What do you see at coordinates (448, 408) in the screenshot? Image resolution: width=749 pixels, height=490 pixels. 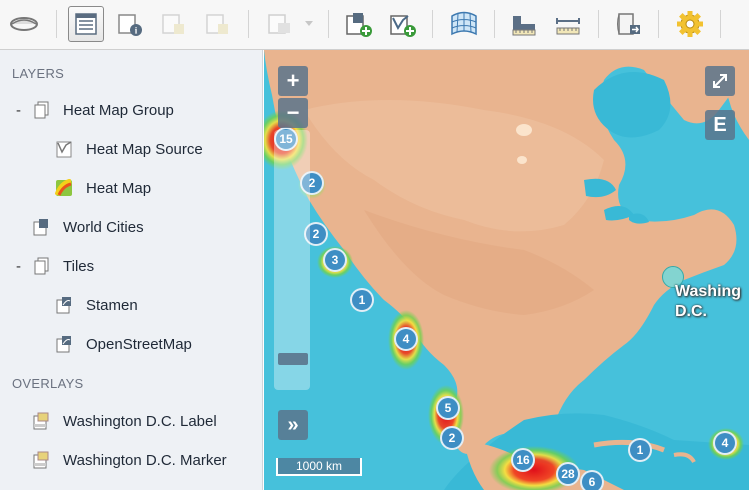 I see `cluster-marker: 5` at bounding box center [448, 408].